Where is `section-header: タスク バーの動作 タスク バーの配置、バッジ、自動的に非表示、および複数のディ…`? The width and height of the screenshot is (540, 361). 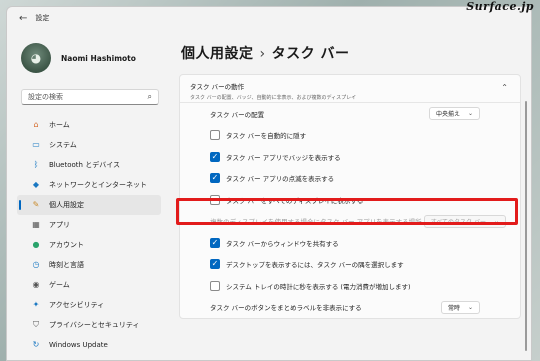 section-header: タスク バーの動作 タスク バーの配置、バッジ、自動的に非表示、および複数のディ… is located at coordinates (350, 89).